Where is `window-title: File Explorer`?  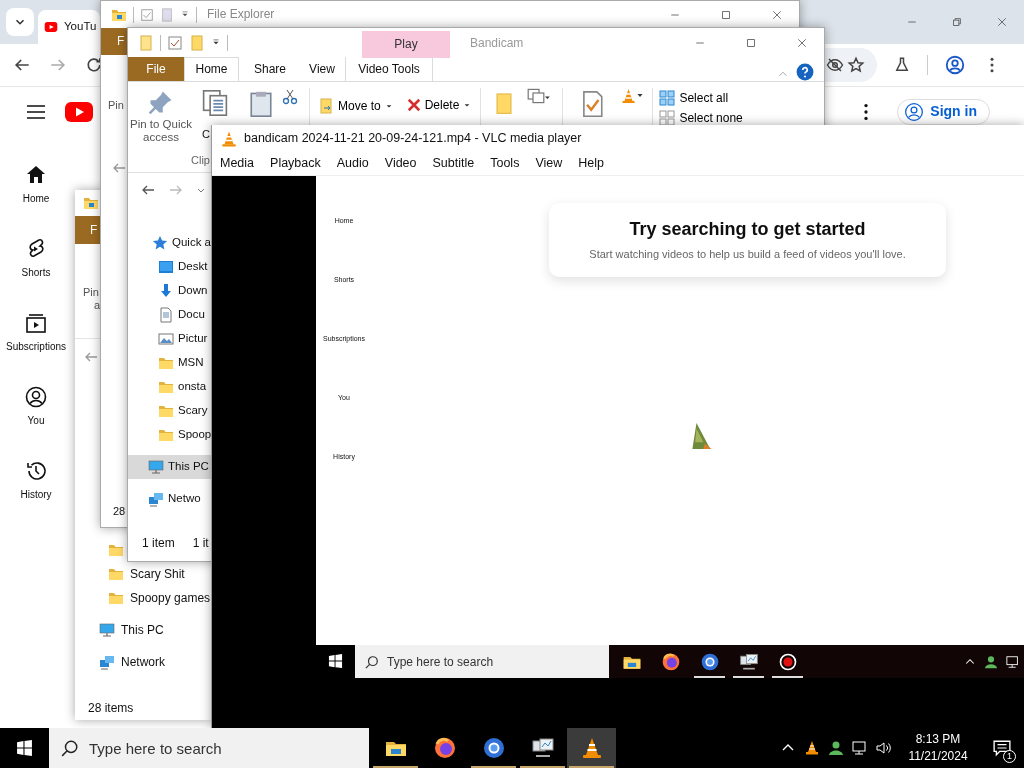 window-title: File Explorer is located at coordinates (241, 14).